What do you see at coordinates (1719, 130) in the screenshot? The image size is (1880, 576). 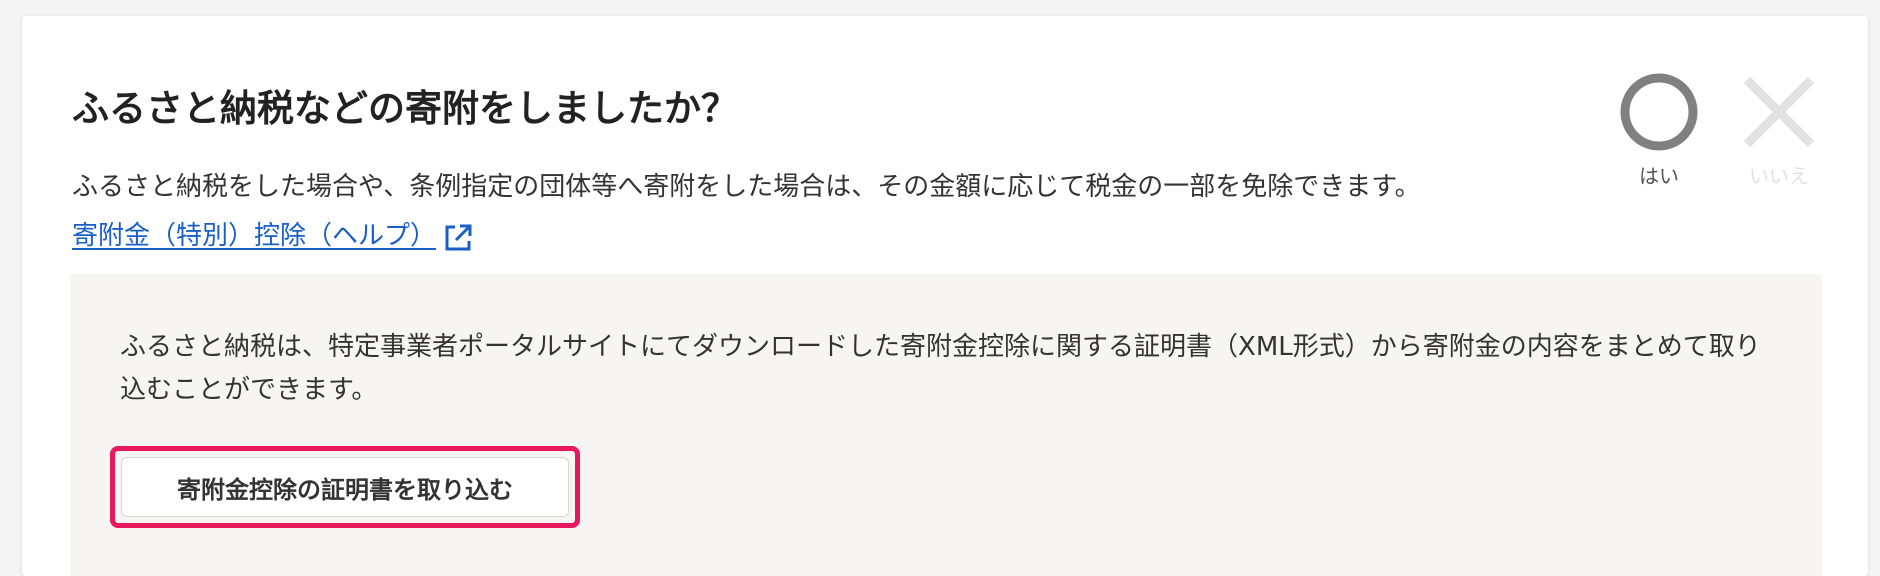 I see `answer-group: はい いいえ` at bounding box center [1719, 130].